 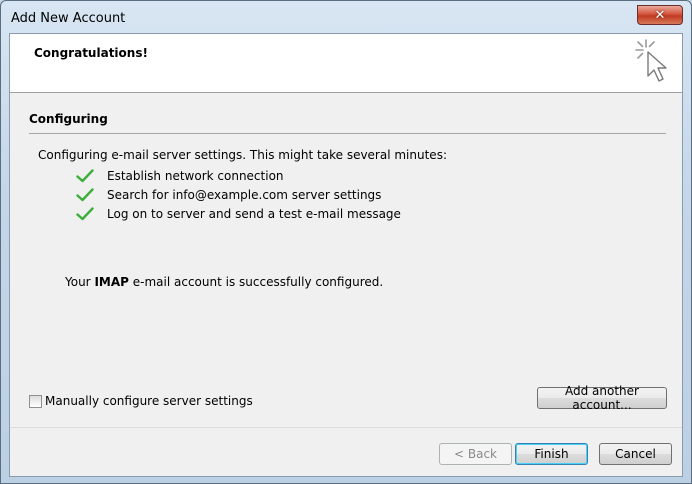 What do you see at coordinates (111, 282) in the screenshot?
I see `account-protocol: IMAP` at bounding box center [111, 282].